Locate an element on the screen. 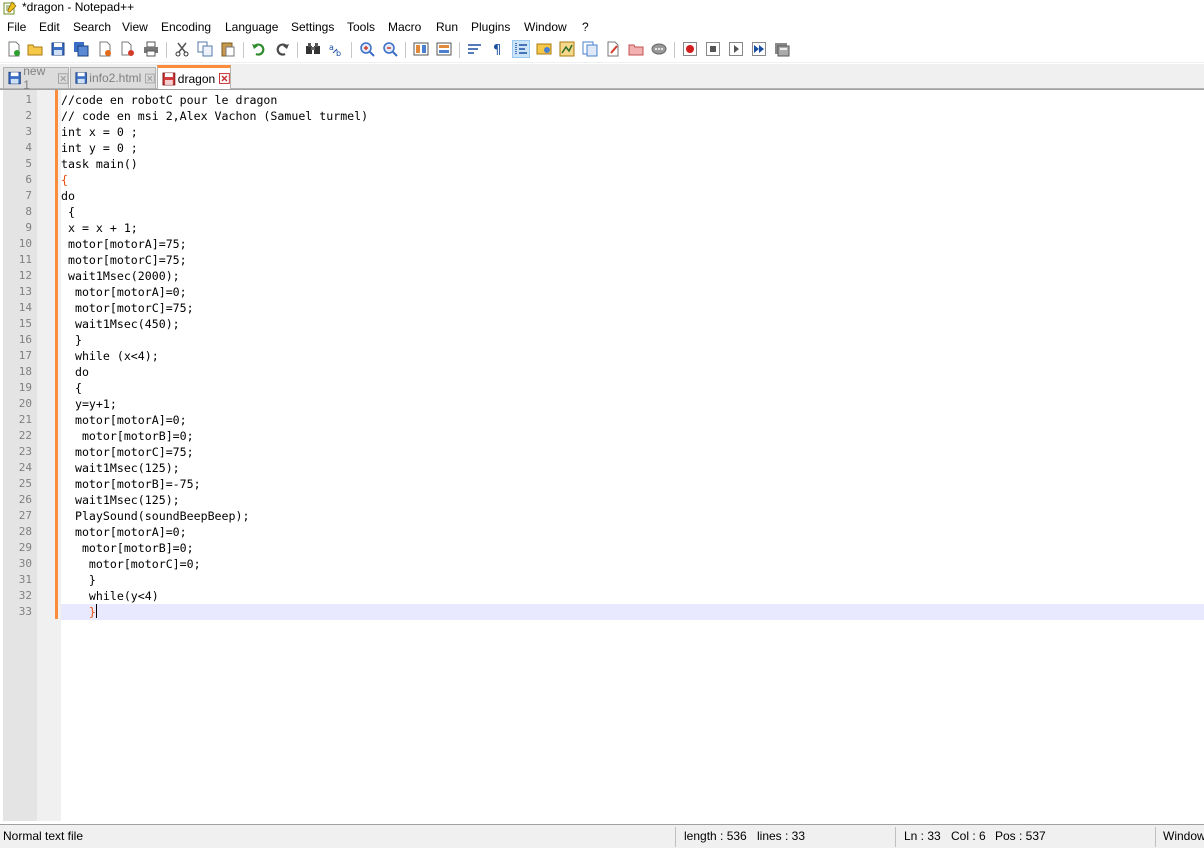 This screenshot has height=848, width=1204. cut-icon is located at coordinates (182, 49).